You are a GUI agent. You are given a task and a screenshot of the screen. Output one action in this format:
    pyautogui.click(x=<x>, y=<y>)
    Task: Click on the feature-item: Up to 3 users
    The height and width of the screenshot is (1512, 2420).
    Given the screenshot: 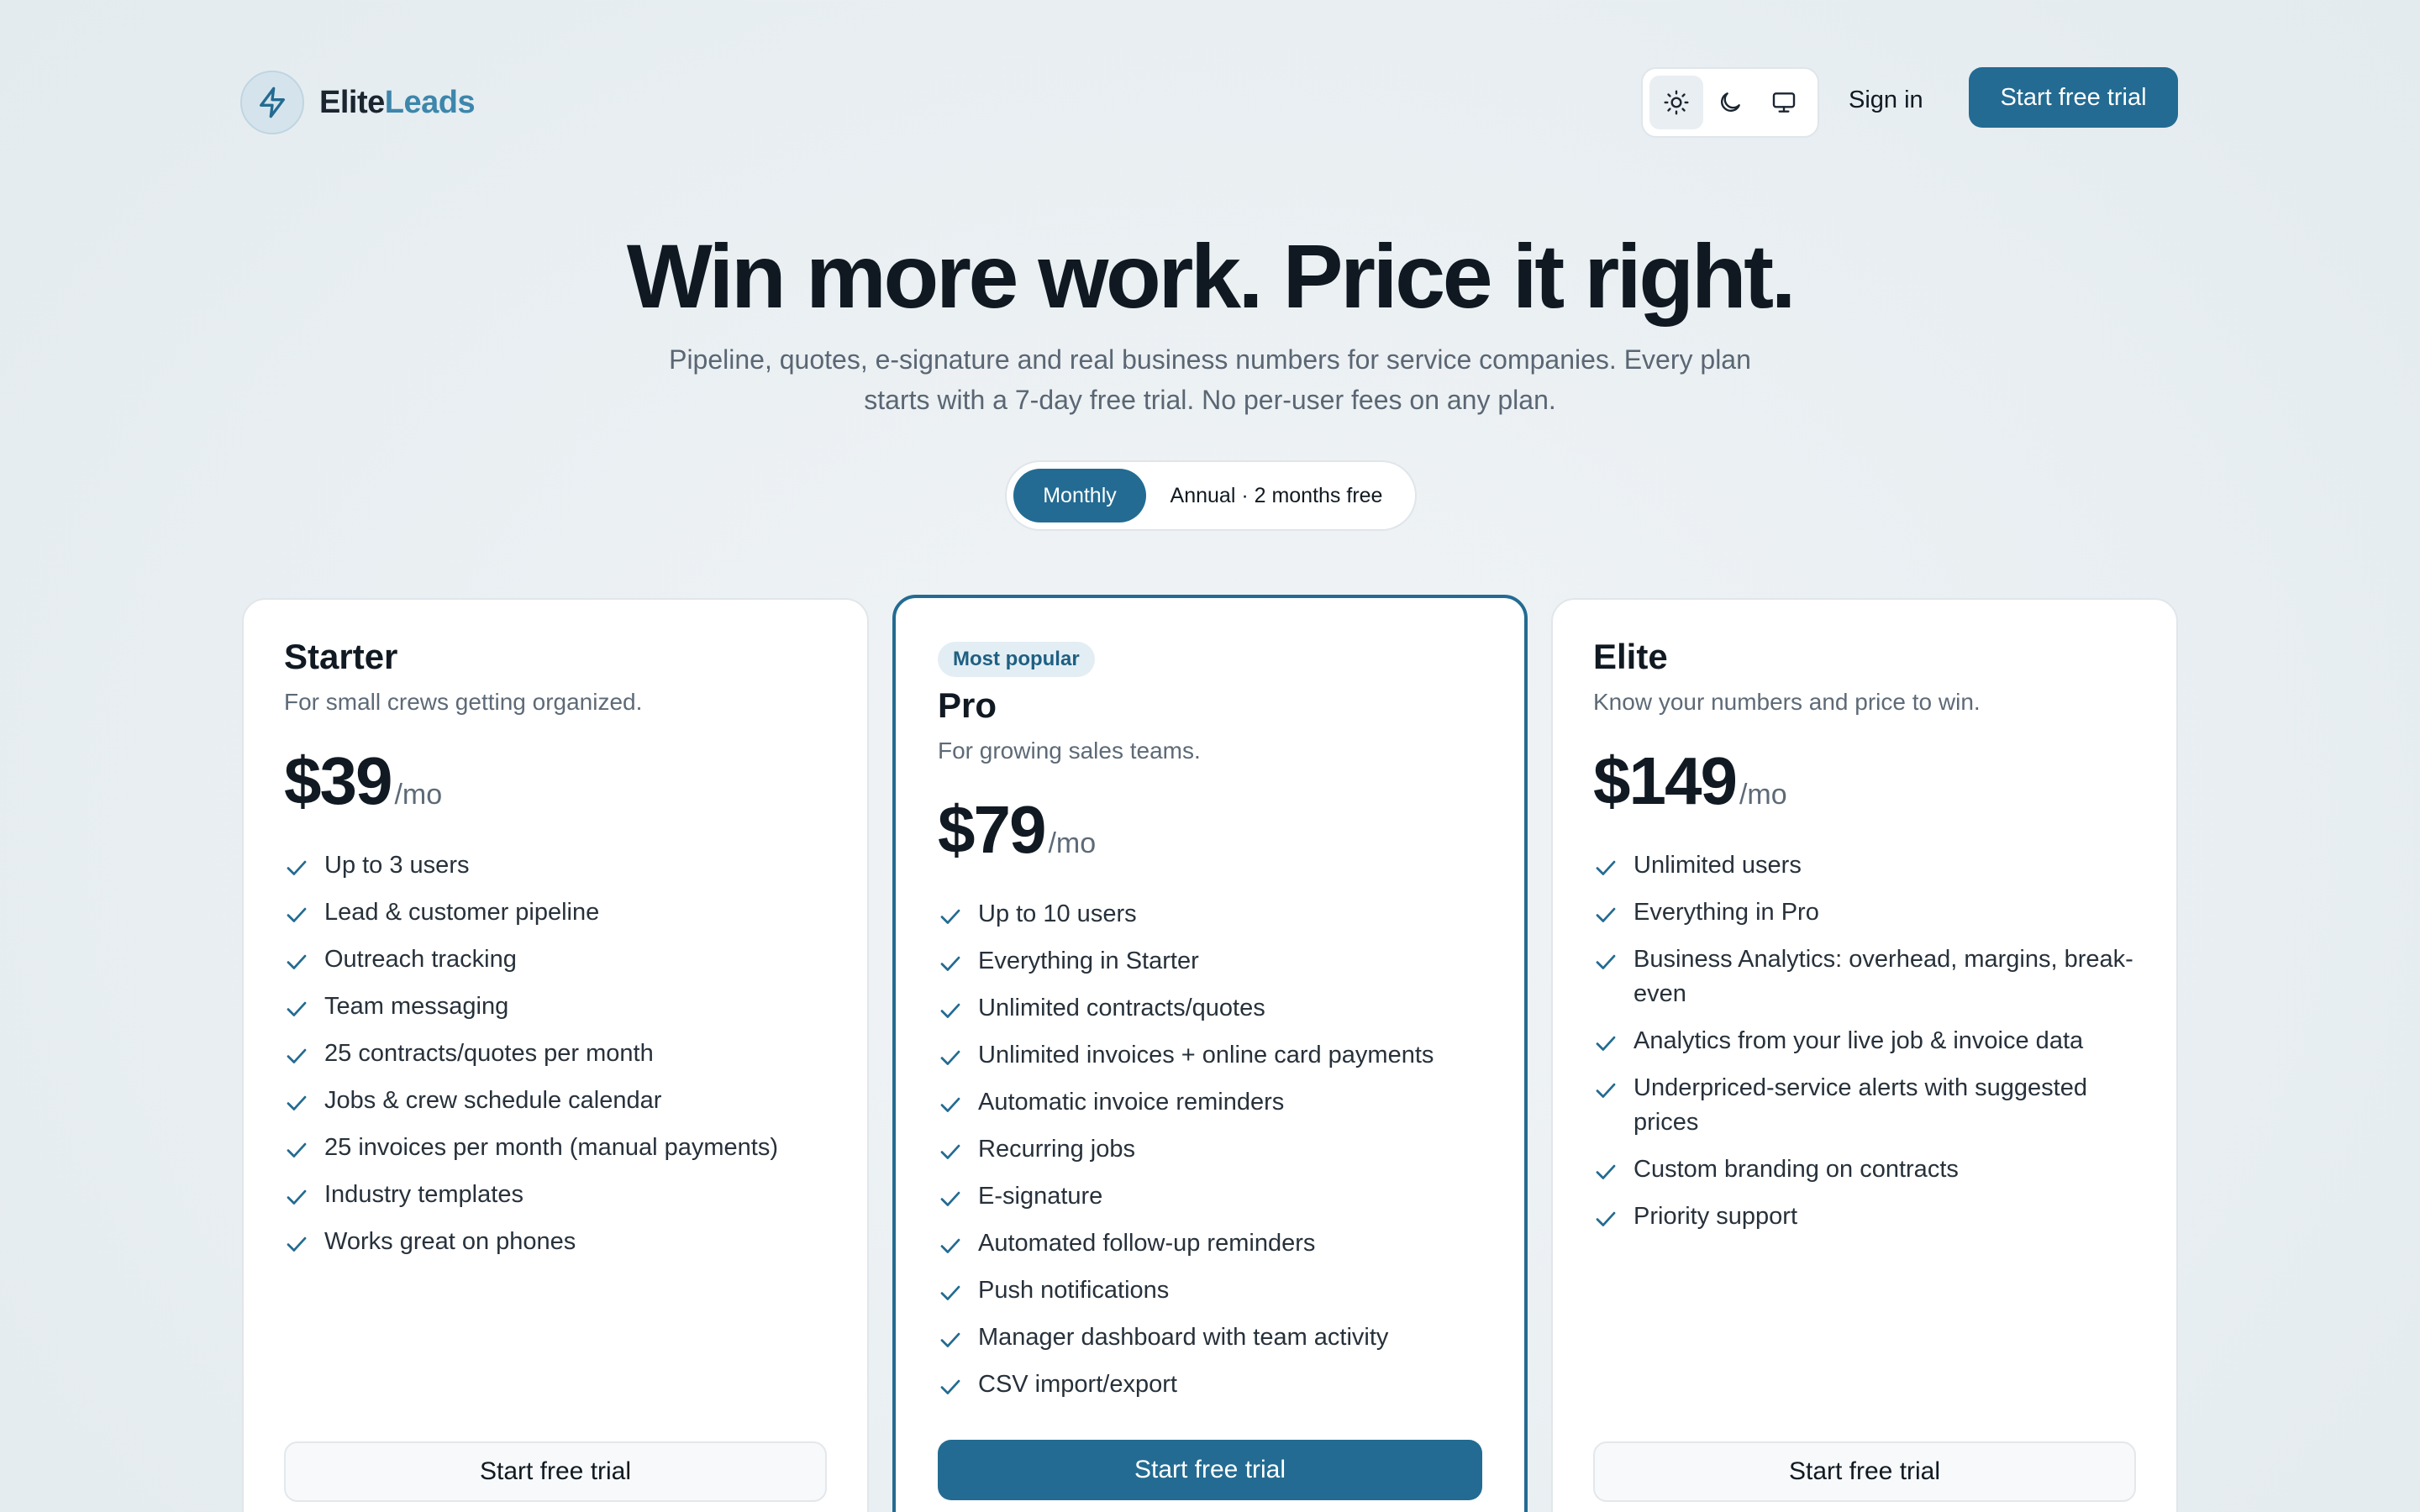 What is the action you would take?
    pyautogui.click(x=559, y=865)
    